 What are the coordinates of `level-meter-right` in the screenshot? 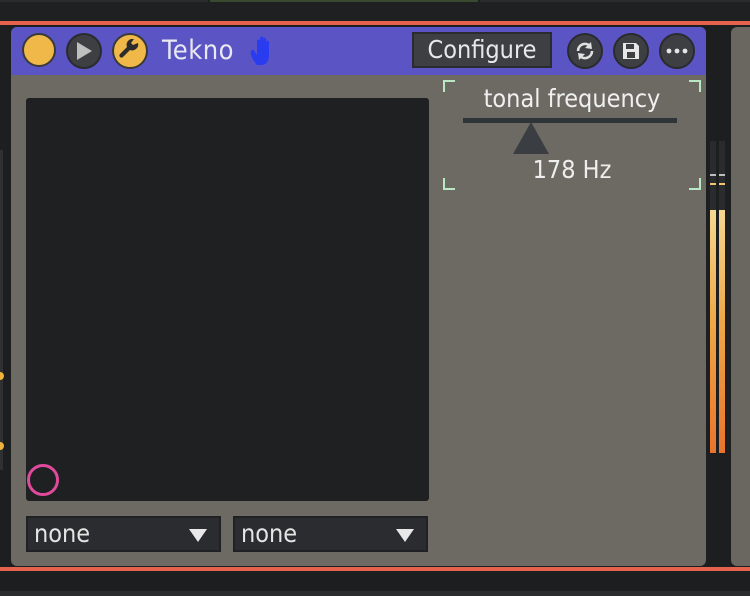 It's located at (722, 297).